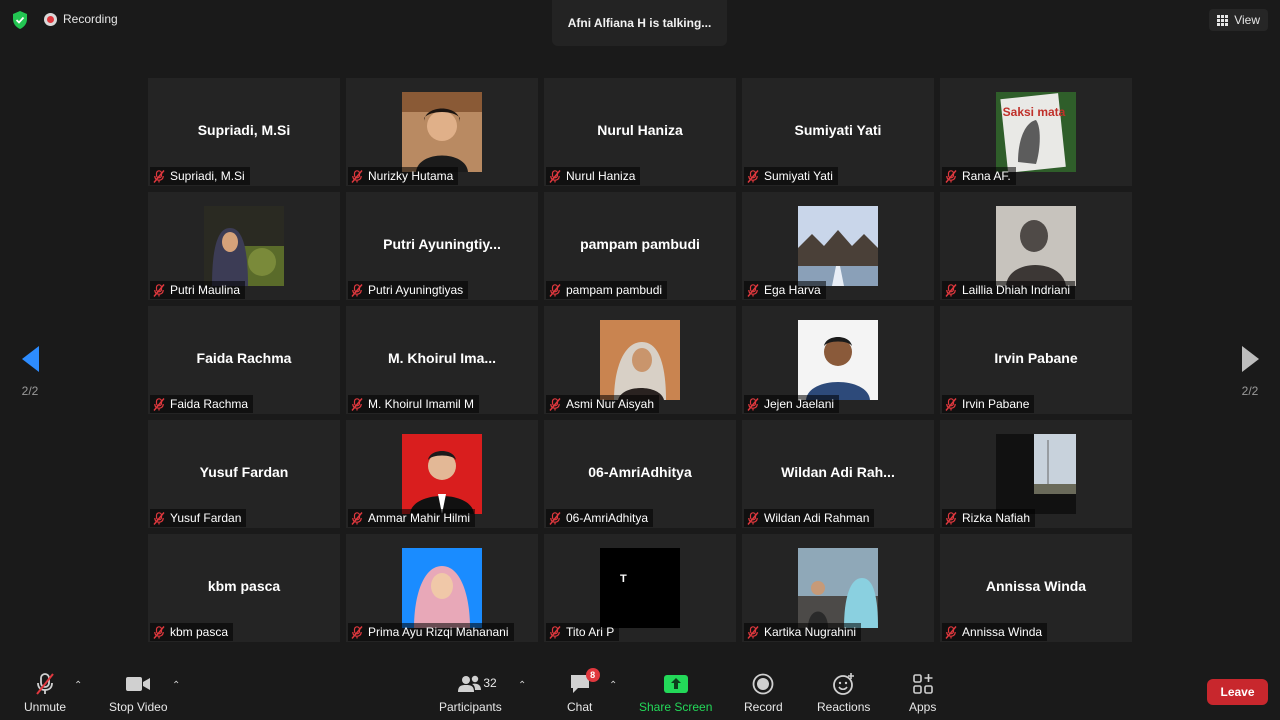 The image size is (1280, 720). I want to click on participant-tile: Wildan Adi Rah... Wildan Adi Rahman, so click(838, 474).